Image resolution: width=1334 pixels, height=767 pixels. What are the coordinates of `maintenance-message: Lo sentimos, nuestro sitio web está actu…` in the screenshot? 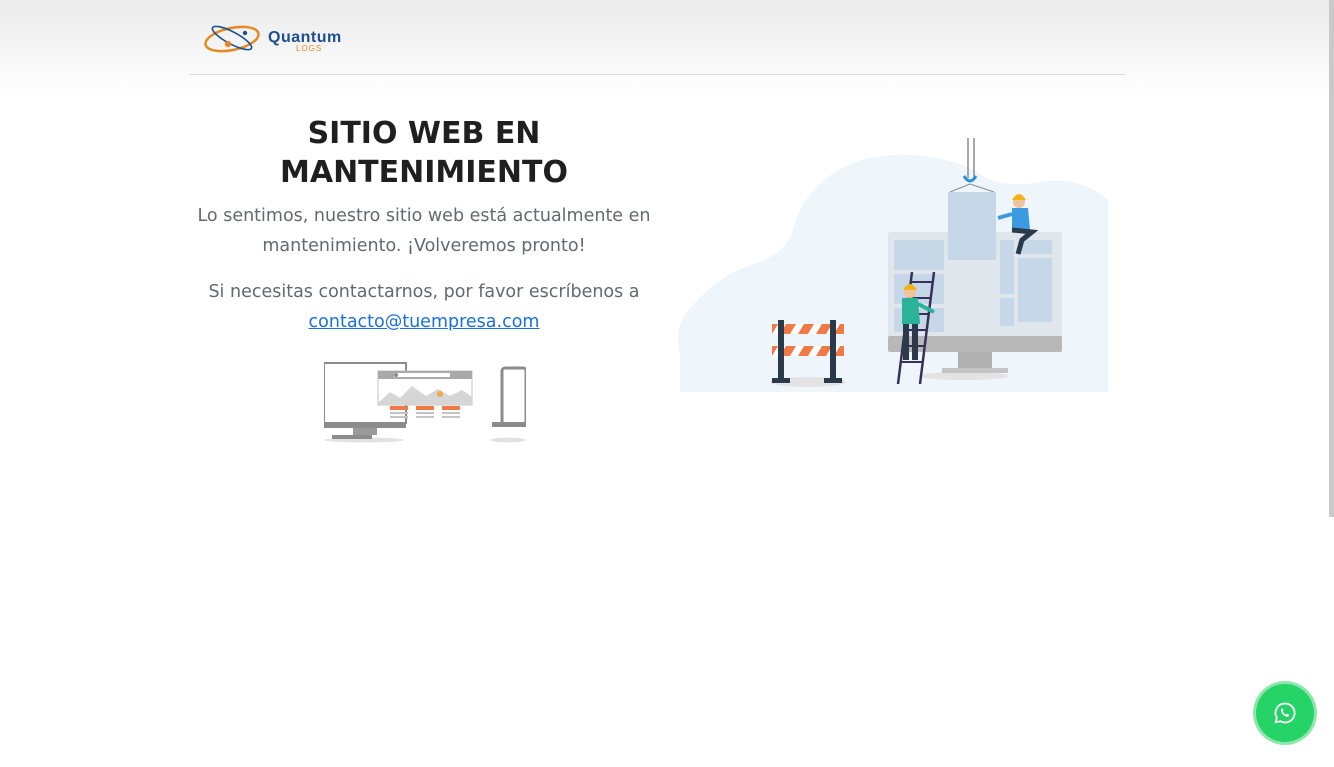 It's located at (424, 231).